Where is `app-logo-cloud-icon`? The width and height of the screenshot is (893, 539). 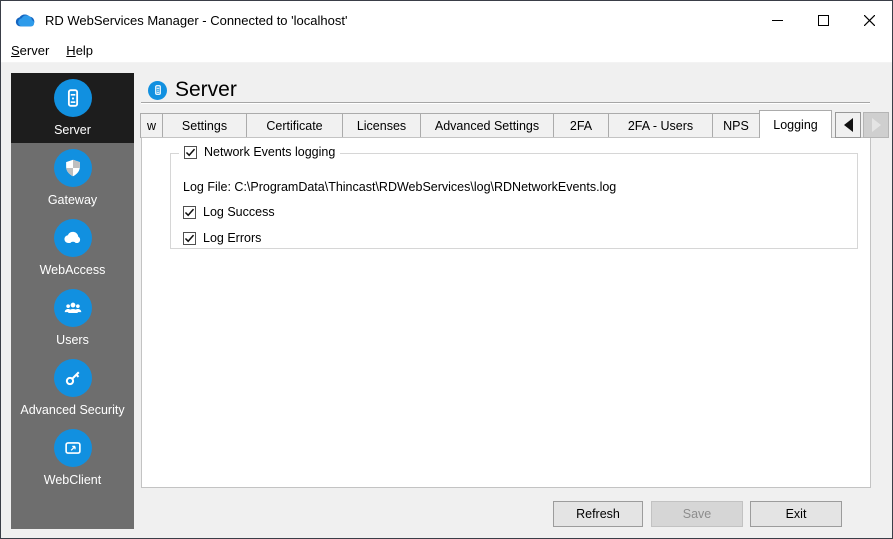
app-logo-cloud-icon is located at coordinates (25, 20).